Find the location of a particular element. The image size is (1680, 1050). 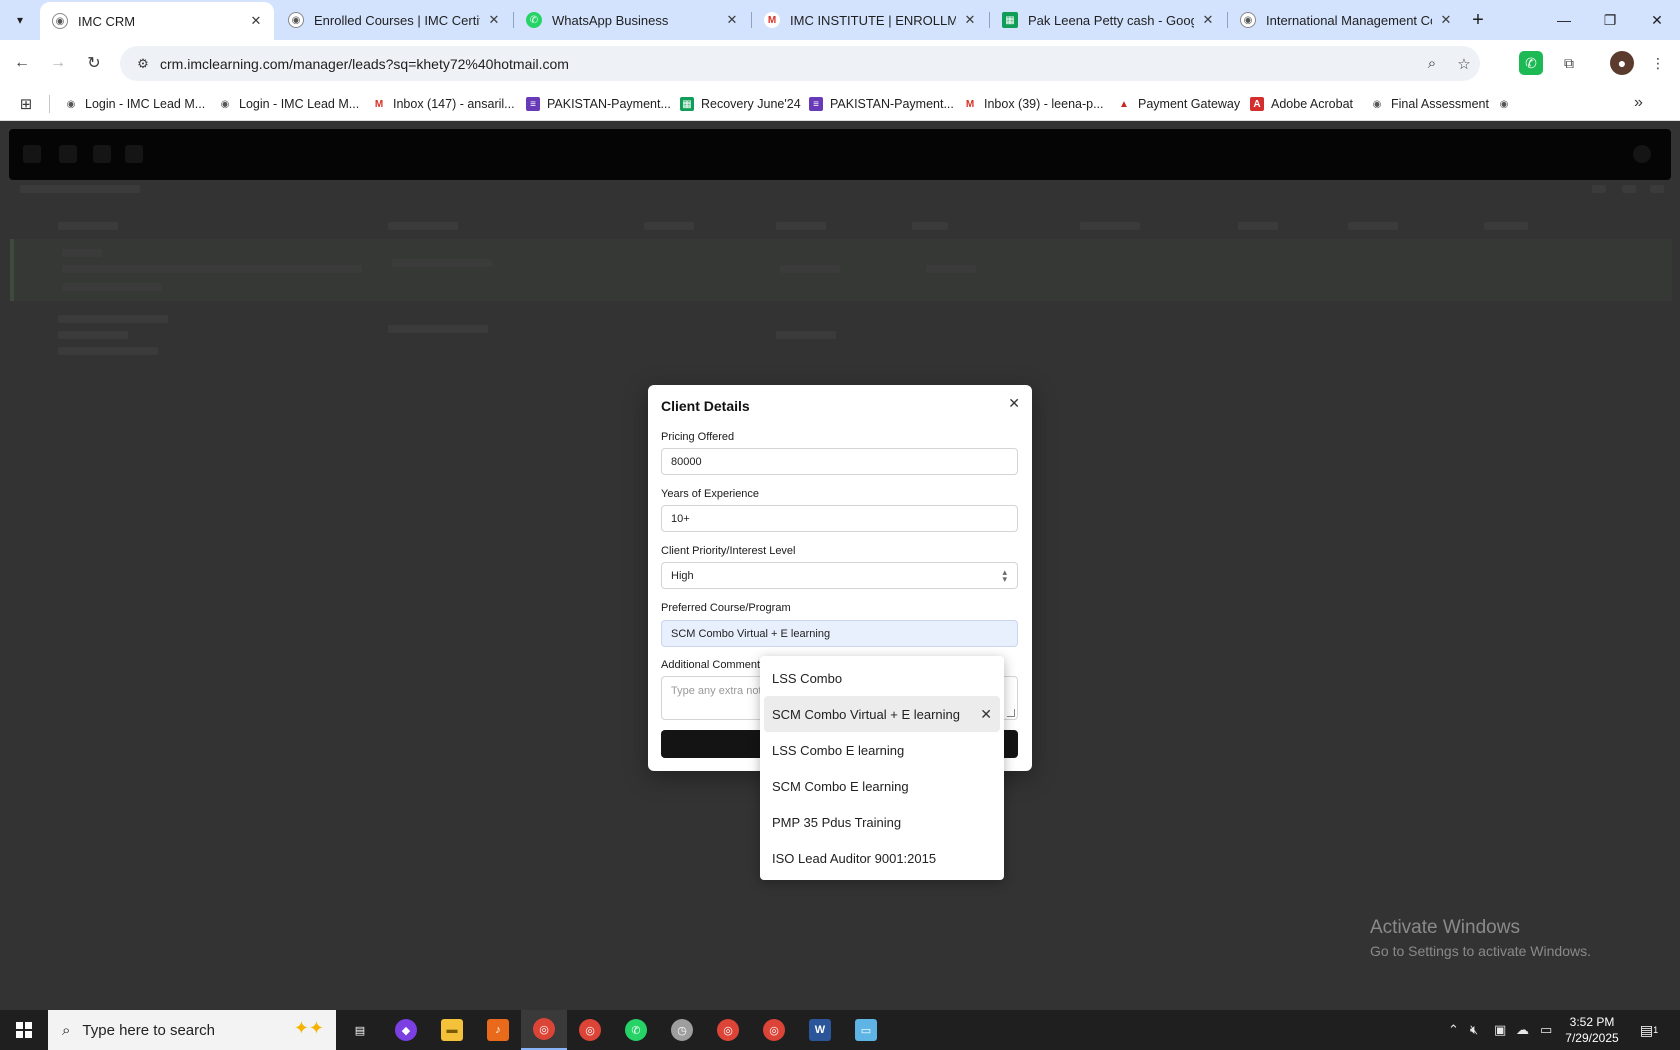

show-hidden-icons: ⌃ is located at coordinates (1453, 1030).